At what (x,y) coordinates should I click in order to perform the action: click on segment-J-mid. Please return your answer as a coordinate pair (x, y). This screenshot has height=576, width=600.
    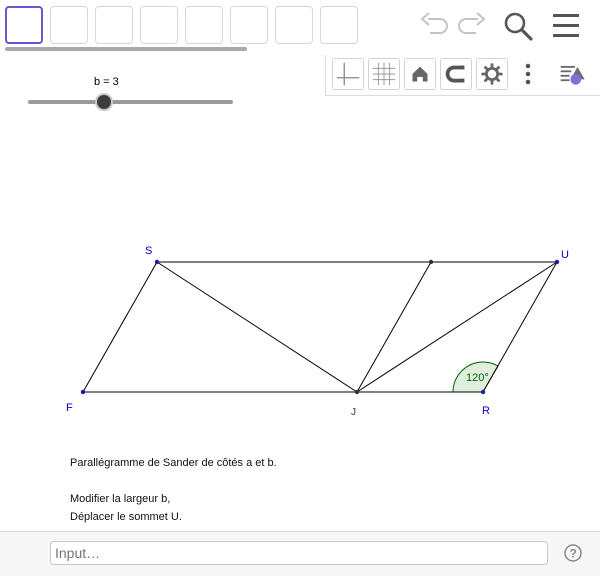
    Looking at the image, I should click on (394, 327).